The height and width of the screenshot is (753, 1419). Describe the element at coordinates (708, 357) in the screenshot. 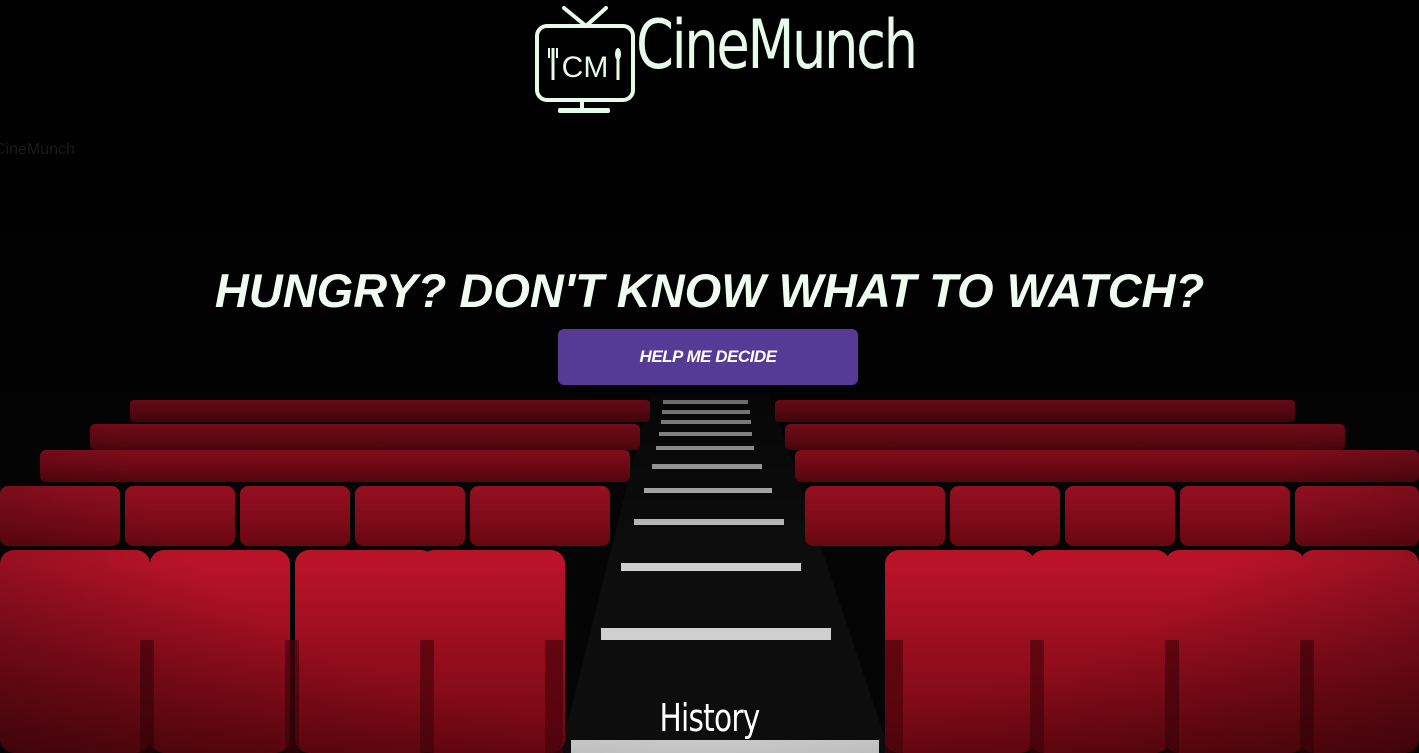

I see `help-me-decide-button: HELP ME DECIDE` at that location.